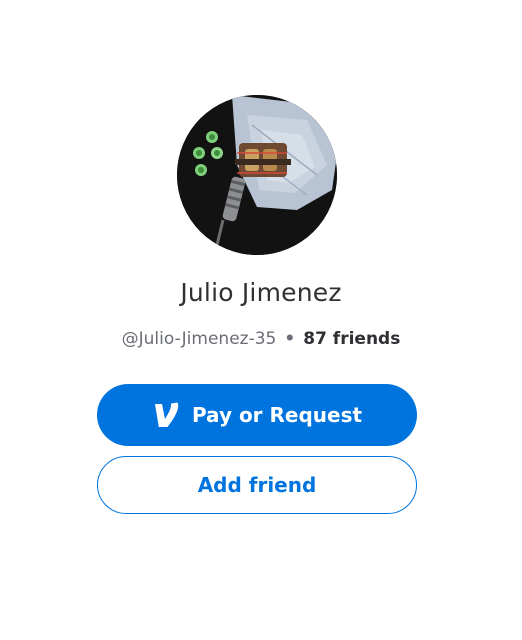 The width and height of the screenshot is (522, 640). Describe the element at coordinates (351, 339) in the screenshot. I see `friends-count: 87 friends` at that location.